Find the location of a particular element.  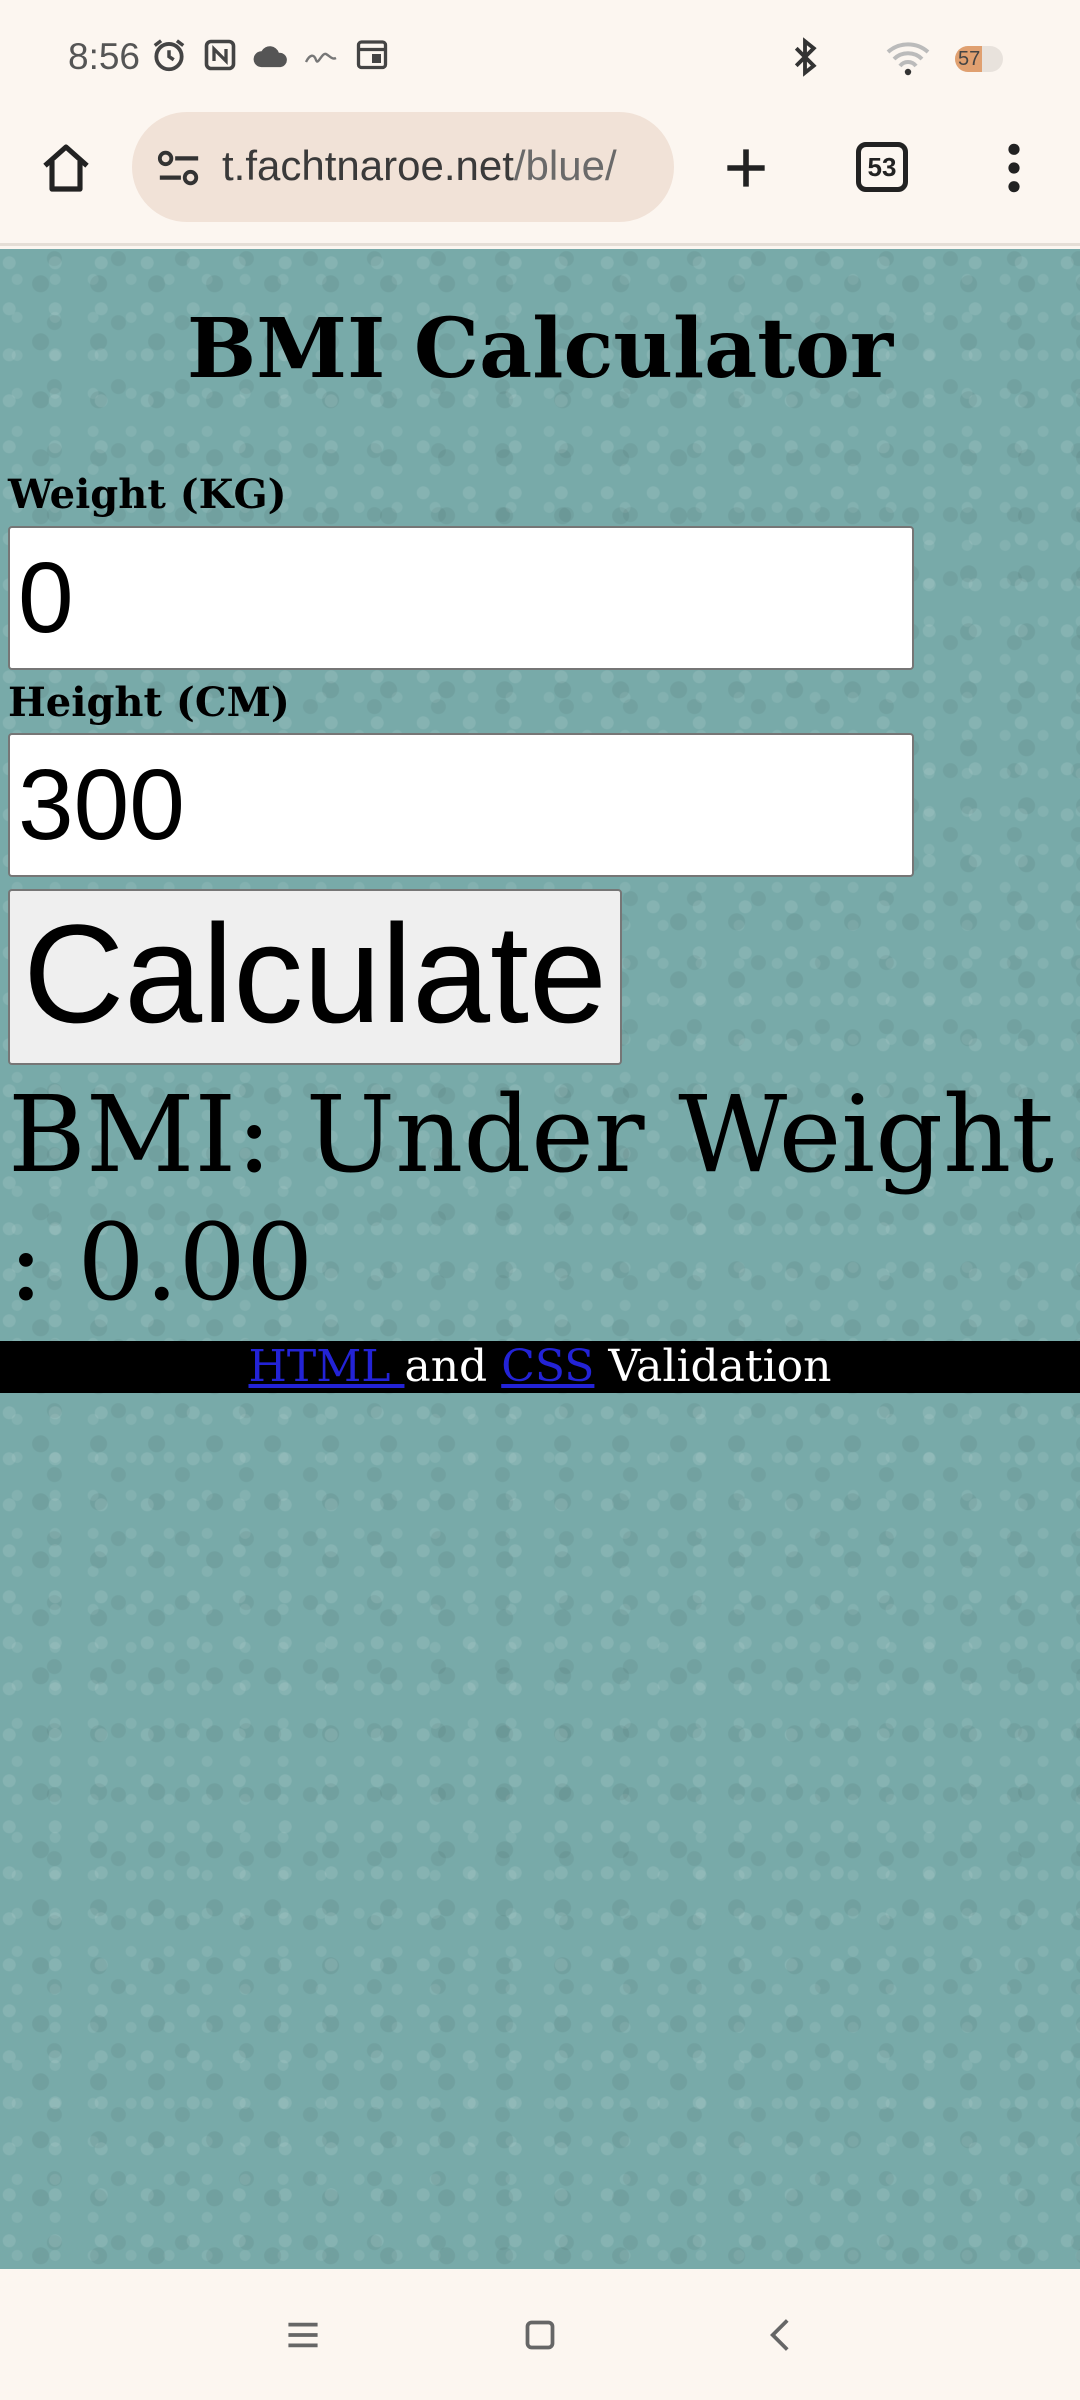

bmi-result: BMI: Under Weight : 0.00 is located at coordinates (531, 1198).